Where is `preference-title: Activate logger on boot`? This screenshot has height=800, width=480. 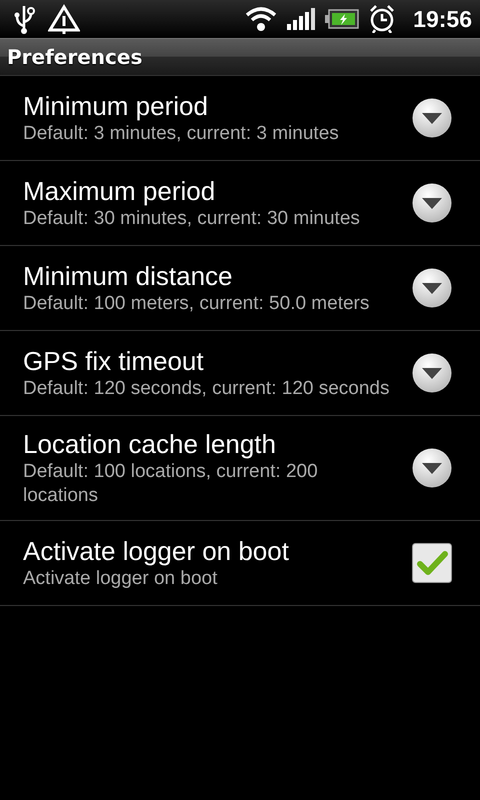
preference-title: Activate logger on boot is located at coordinates (156, 551).